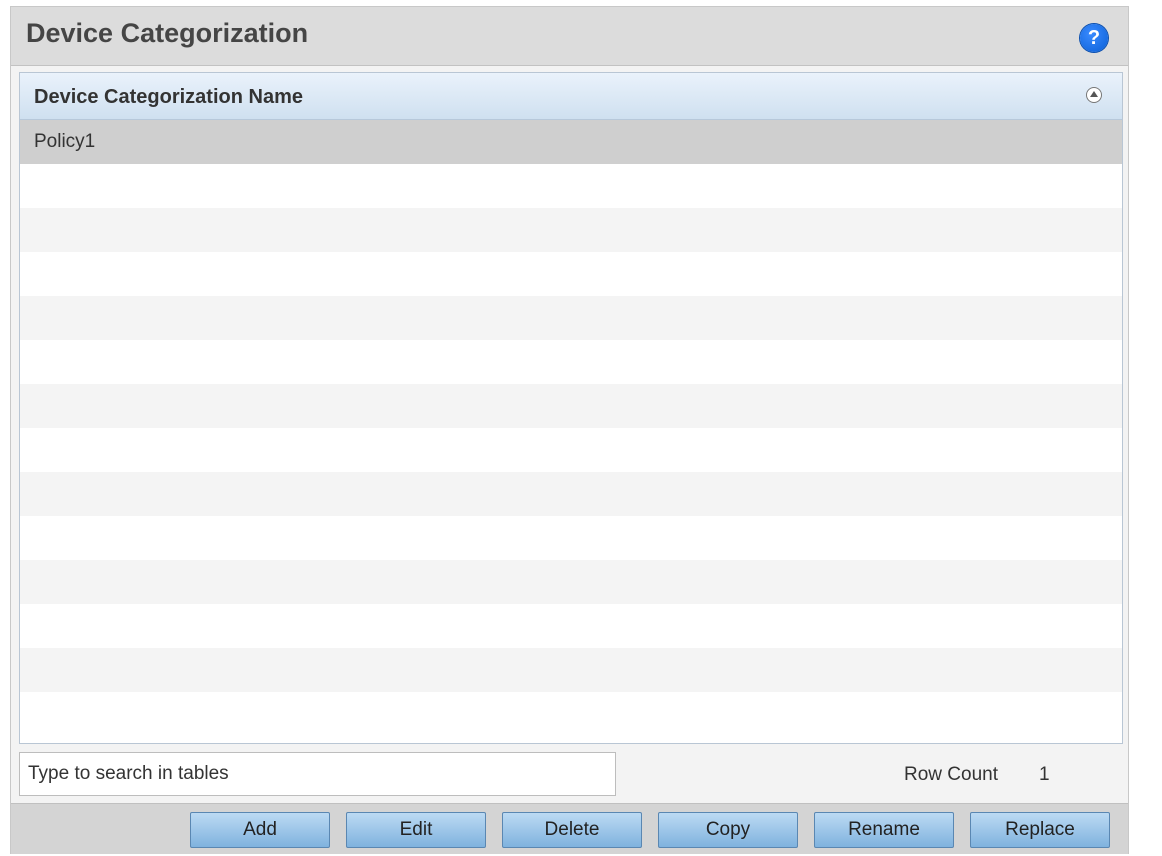  Describe the element at coordinates (416, 830) in the screenshot. I see `edit-button: Edit` at that location.